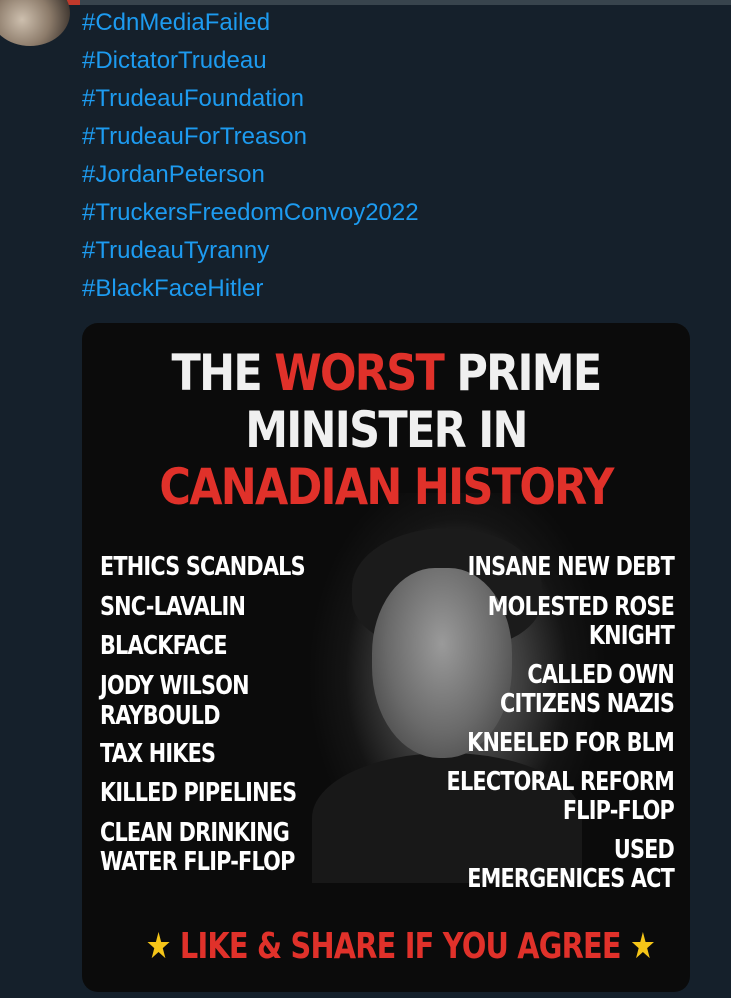  Describe the element at coordinates (386, 487) in the screenshot. I see `headline-line-3: CANADIAN HISTORY` at that location.